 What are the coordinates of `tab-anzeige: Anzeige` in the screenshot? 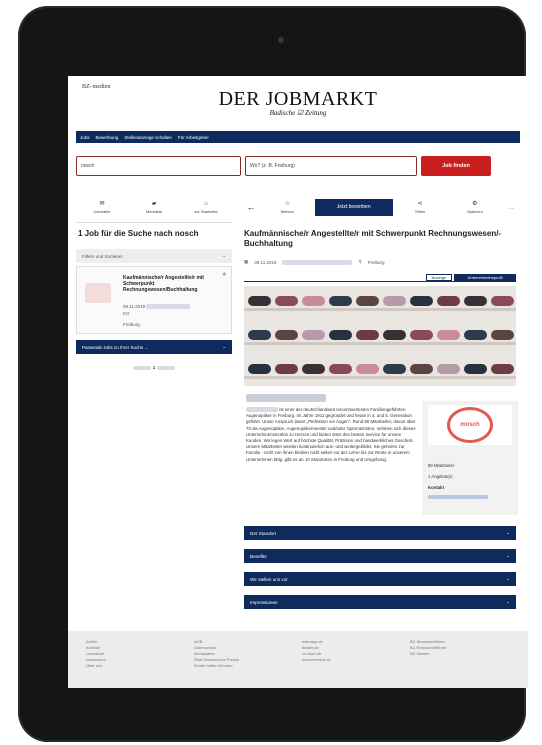 It's located at (439, 277).